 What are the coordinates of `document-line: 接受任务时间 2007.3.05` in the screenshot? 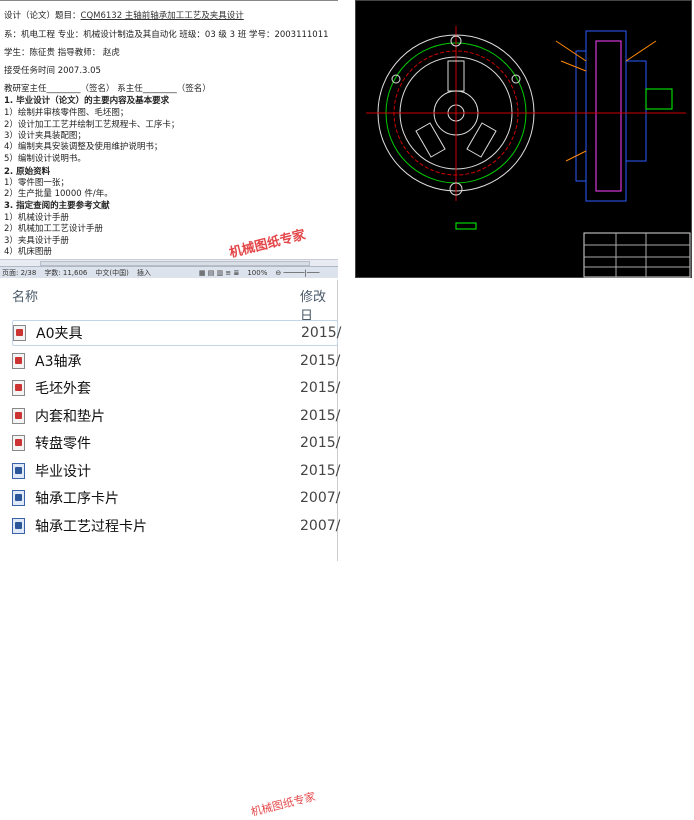 It's located at (52, 71).